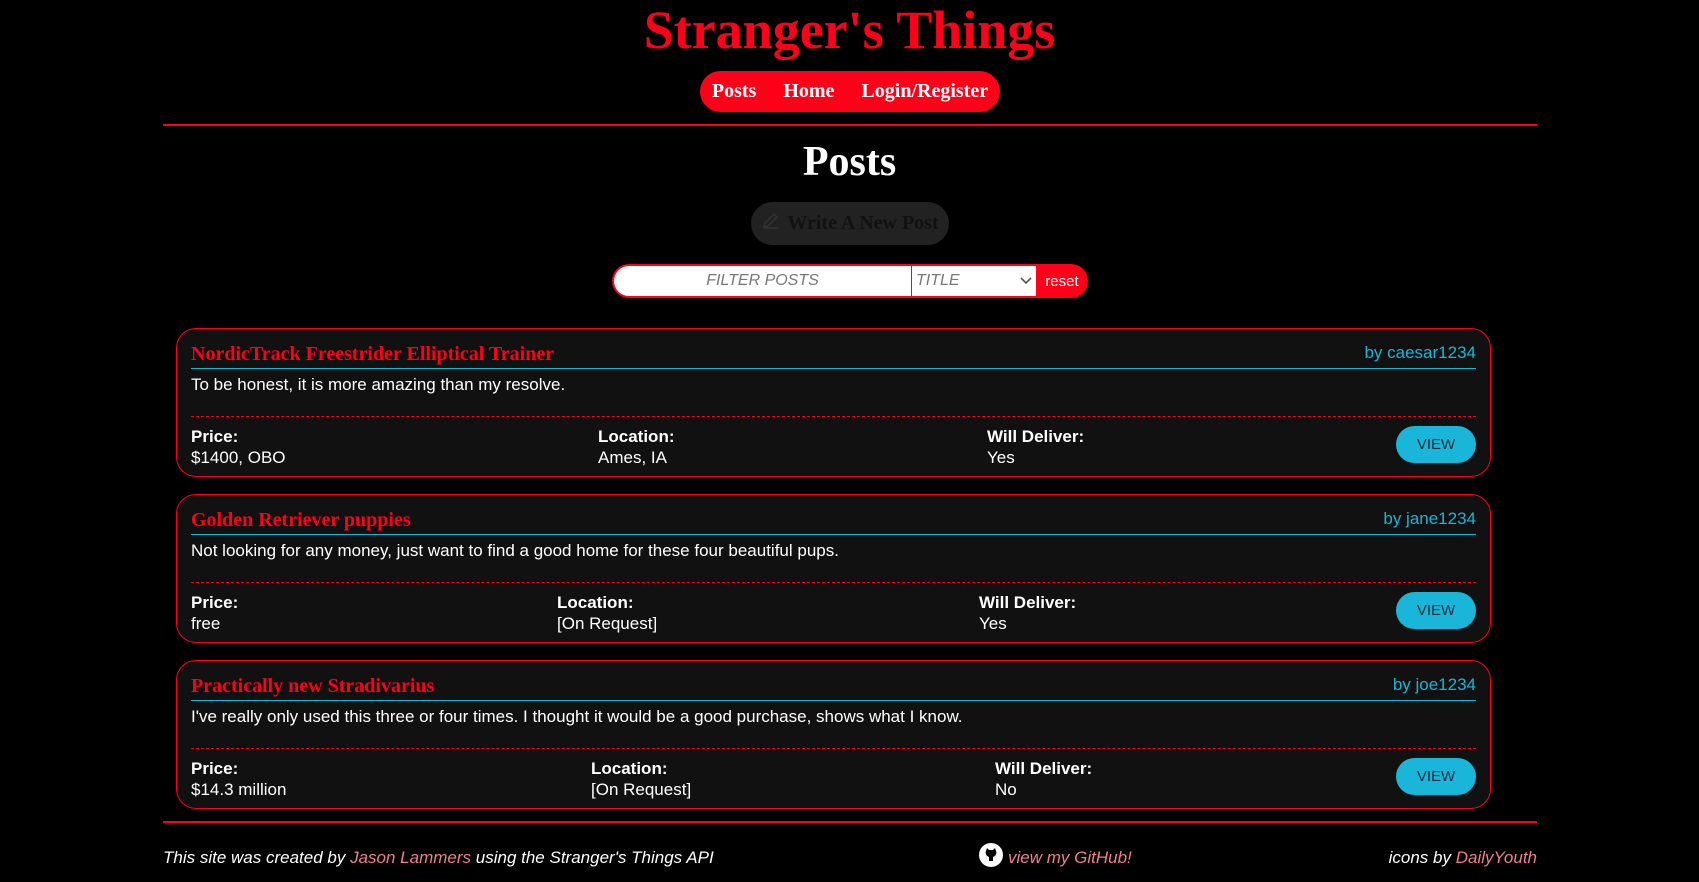 This screenshot has width=1699, height=882. Describe the element at coordinates (833, 522) in the screenshot. I see `post-header: Golden Retriever puppies by jane1234` at that location.